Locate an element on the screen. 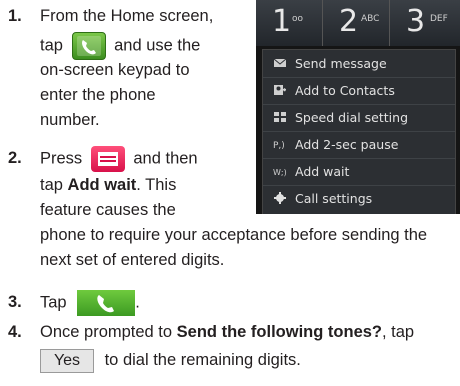 Image resolution: width=460 pixels, height=386 pixels. step-emphasis: Send the following tones? is located at coordinates (279, 332).